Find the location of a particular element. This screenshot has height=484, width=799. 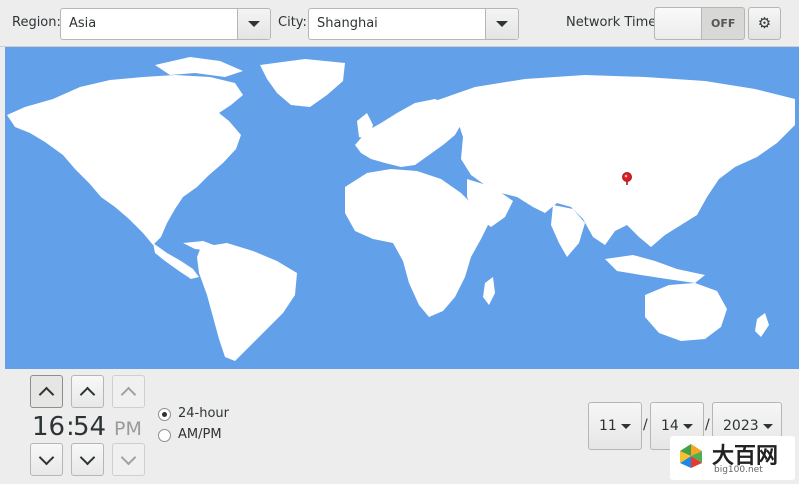

network-time-label: Network Time is located at coordinates (611, 22).